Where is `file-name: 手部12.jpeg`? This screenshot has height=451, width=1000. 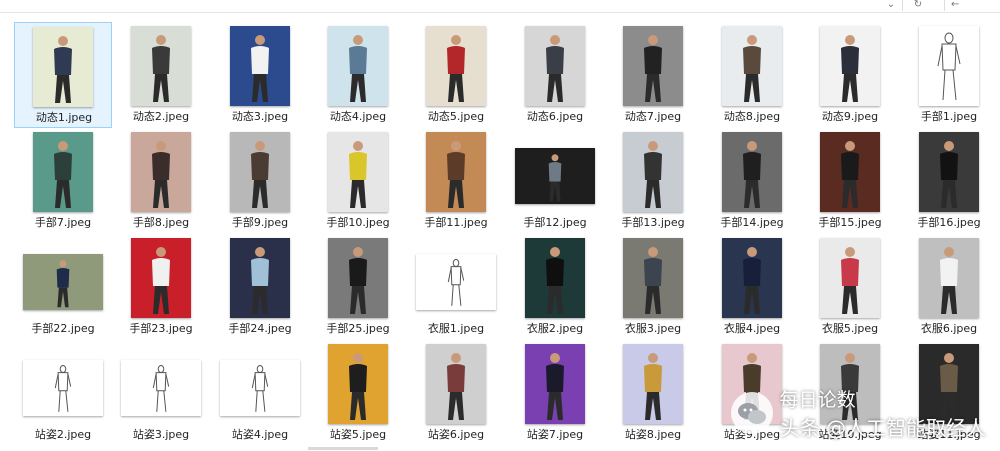 file-name: 手部12.jpeg is located at coordinates (555, 222).